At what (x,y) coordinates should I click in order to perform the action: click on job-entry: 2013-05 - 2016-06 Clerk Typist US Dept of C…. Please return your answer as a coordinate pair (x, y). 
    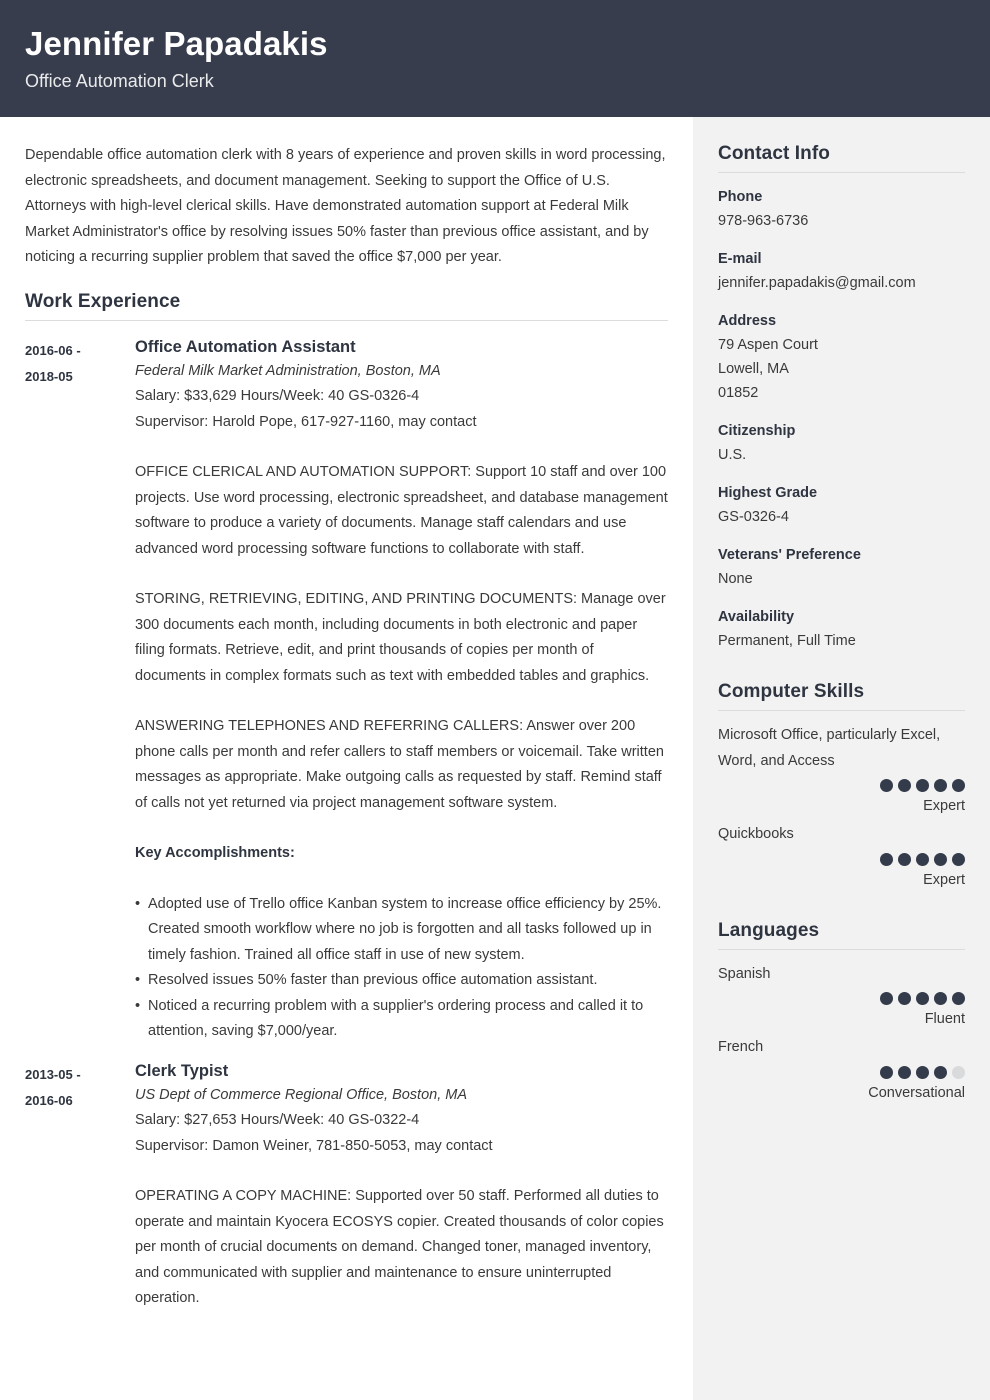
    Looking at the image, I should click on (346, 1185).